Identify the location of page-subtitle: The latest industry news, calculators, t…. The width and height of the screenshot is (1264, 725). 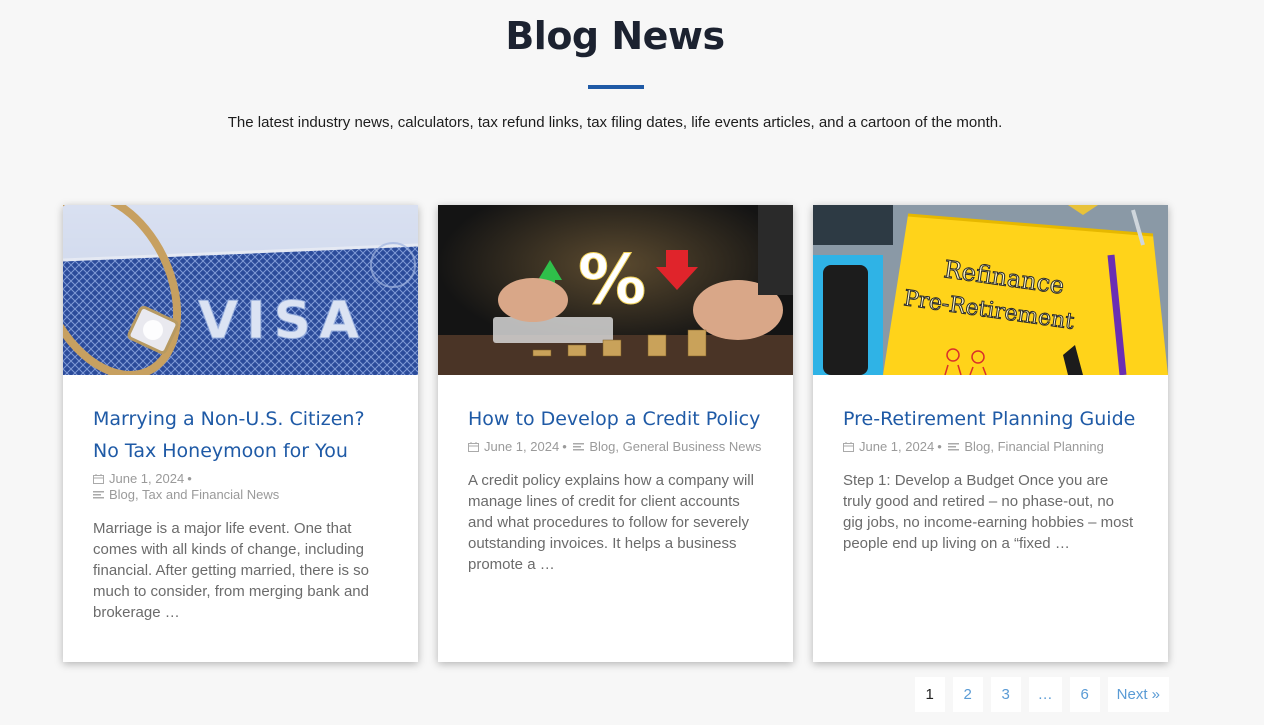
(615, 122).